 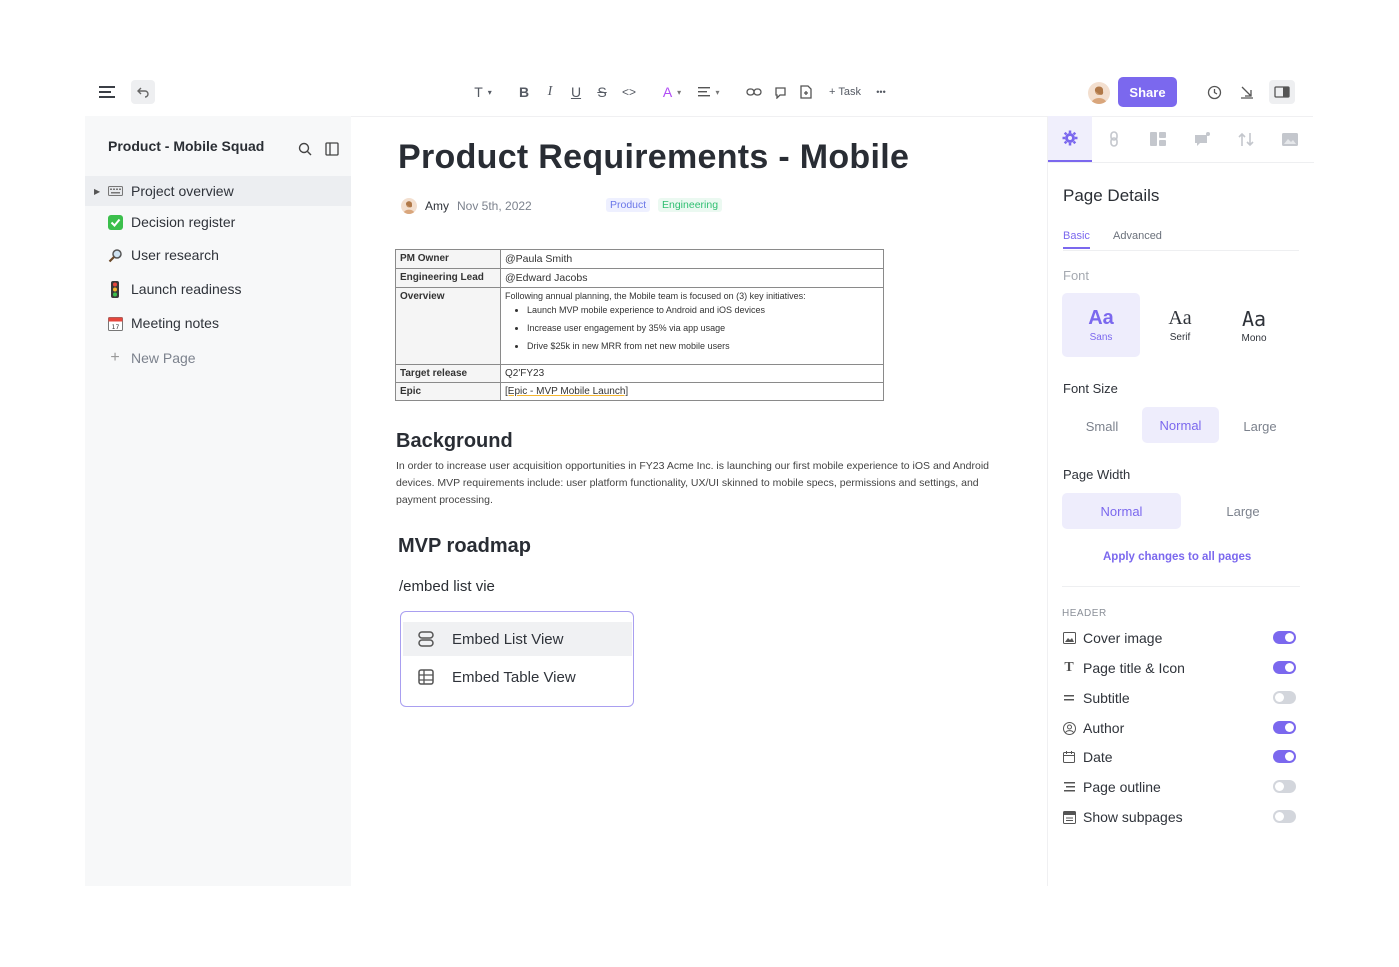 I want to click on toggle-label: Page title & Icon, so click(x=1134, y=668).